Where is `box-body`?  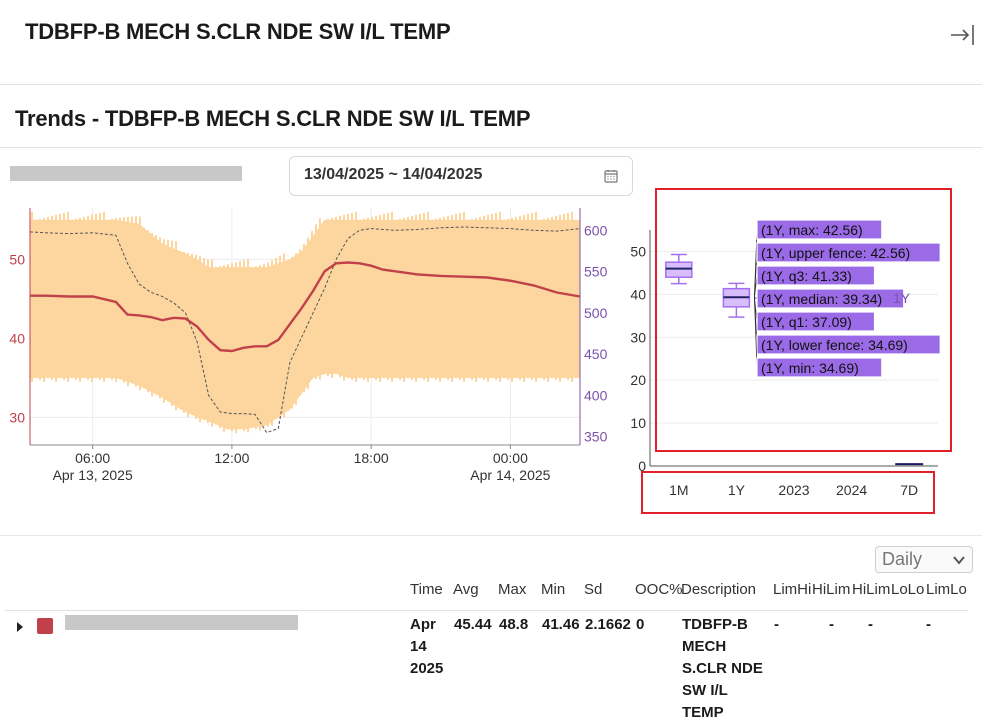 box-body is located at coordinates (679, 269).